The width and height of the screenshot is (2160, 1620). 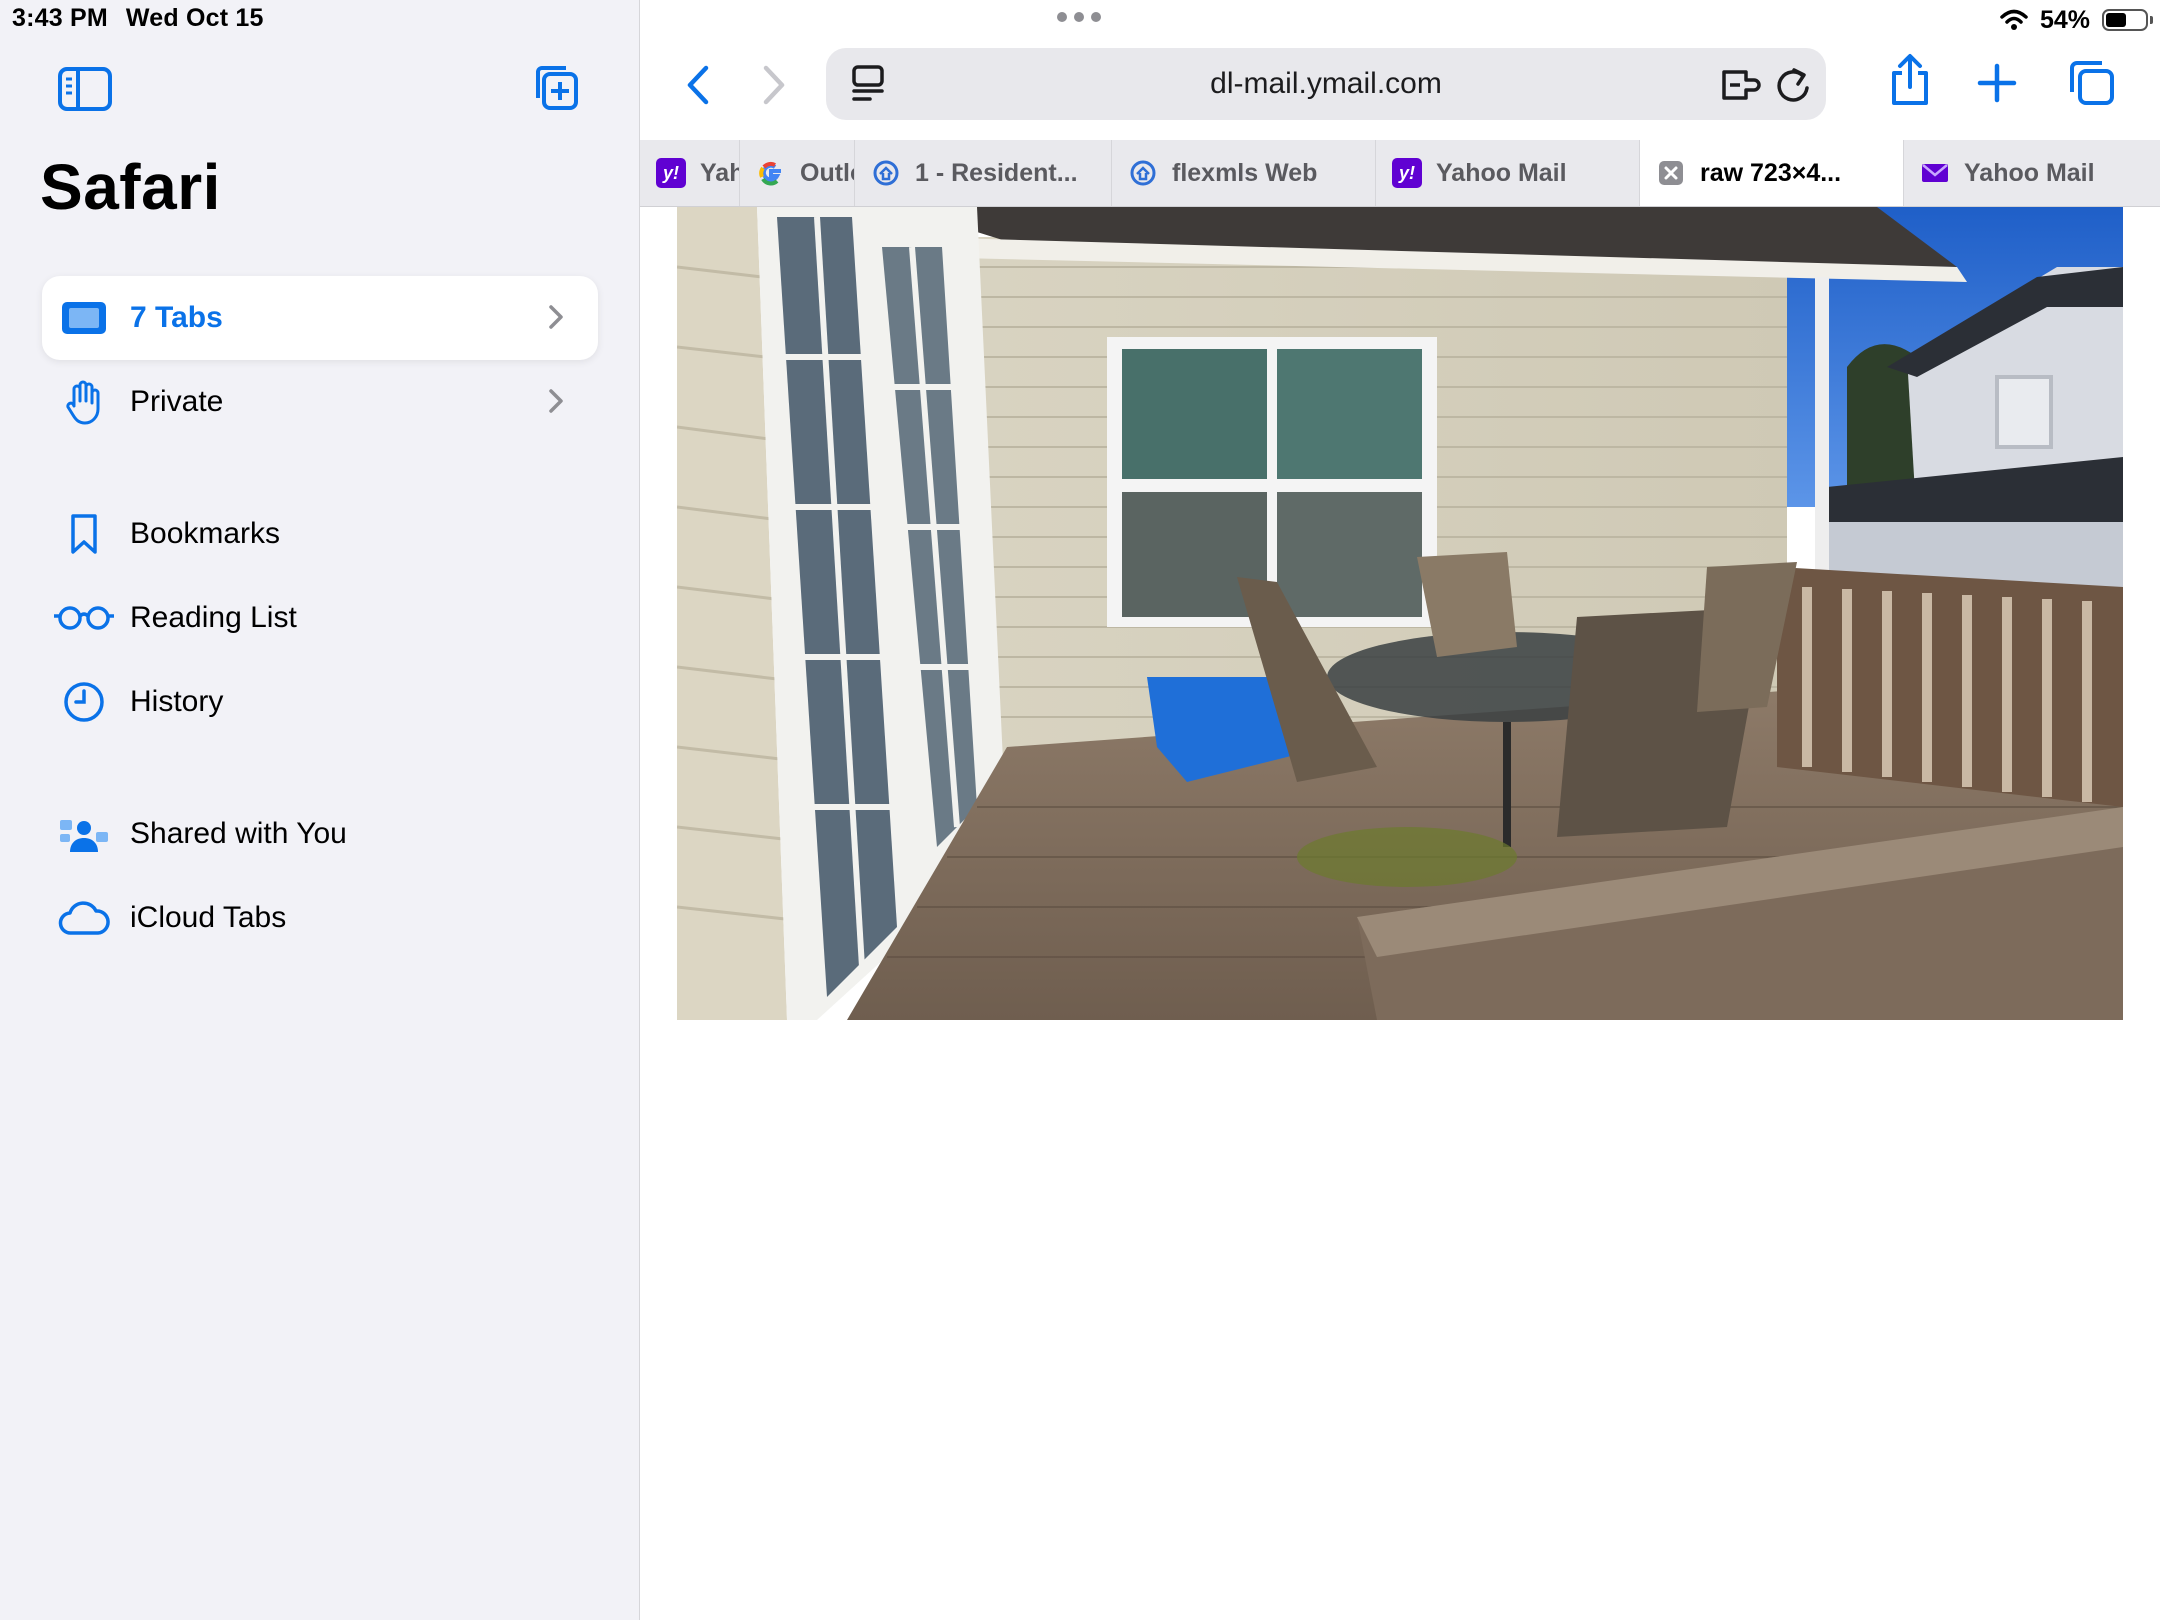 I want to click on battery-percent: 54%, so click(x=2064, y=19).